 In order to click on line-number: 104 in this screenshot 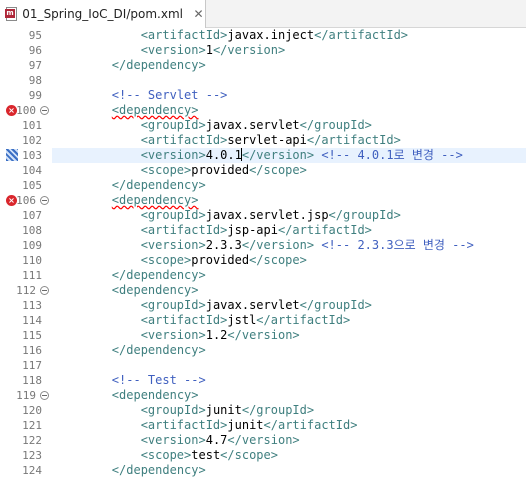, I will do `click(32, 170)`.